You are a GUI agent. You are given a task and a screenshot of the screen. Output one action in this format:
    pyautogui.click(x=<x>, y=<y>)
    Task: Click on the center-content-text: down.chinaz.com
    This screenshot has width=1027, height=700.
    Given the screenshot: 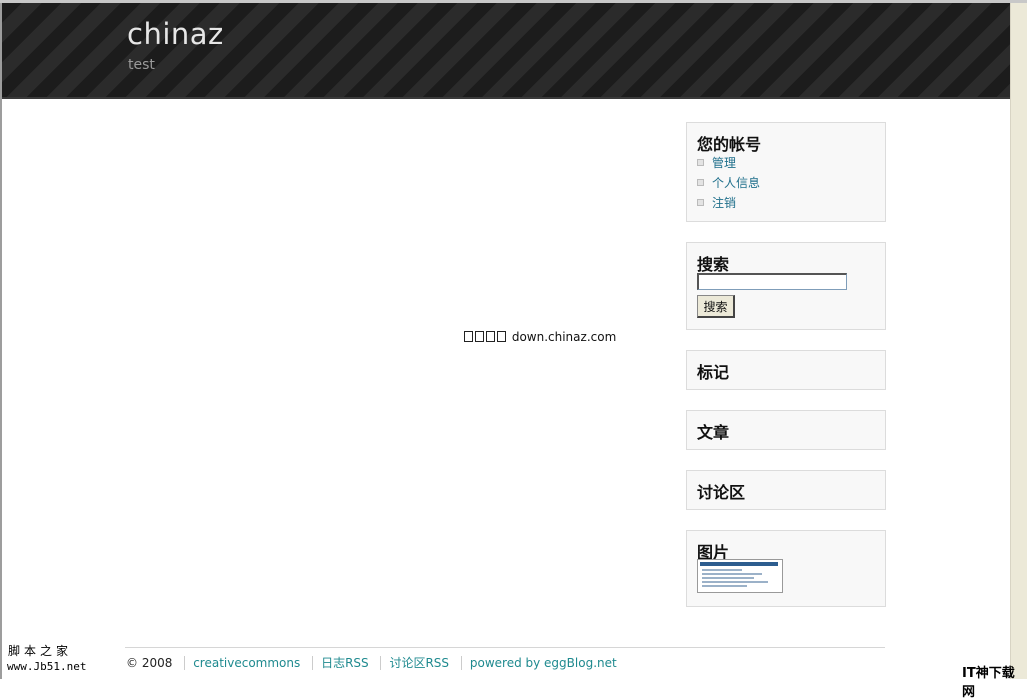 What is the action you would take?
    pyautogui.click(x=540, y=337)
    